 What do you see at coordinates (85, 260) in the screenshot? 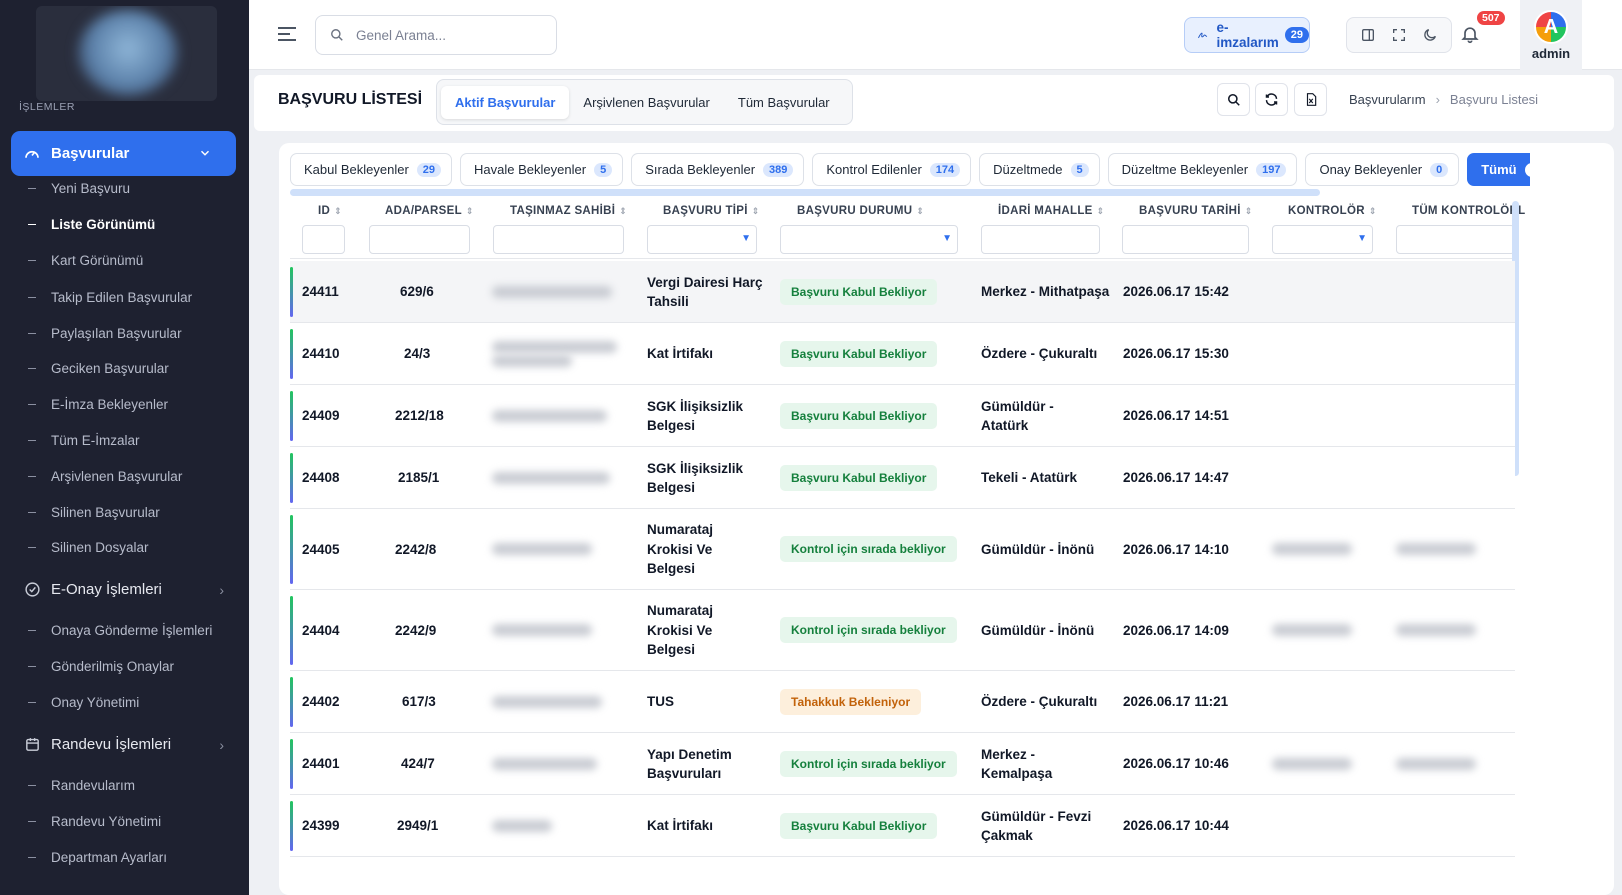
I see `sidebar-item-kart-gorunumu: Kart Görünümü` at bounding box center [85, 260].